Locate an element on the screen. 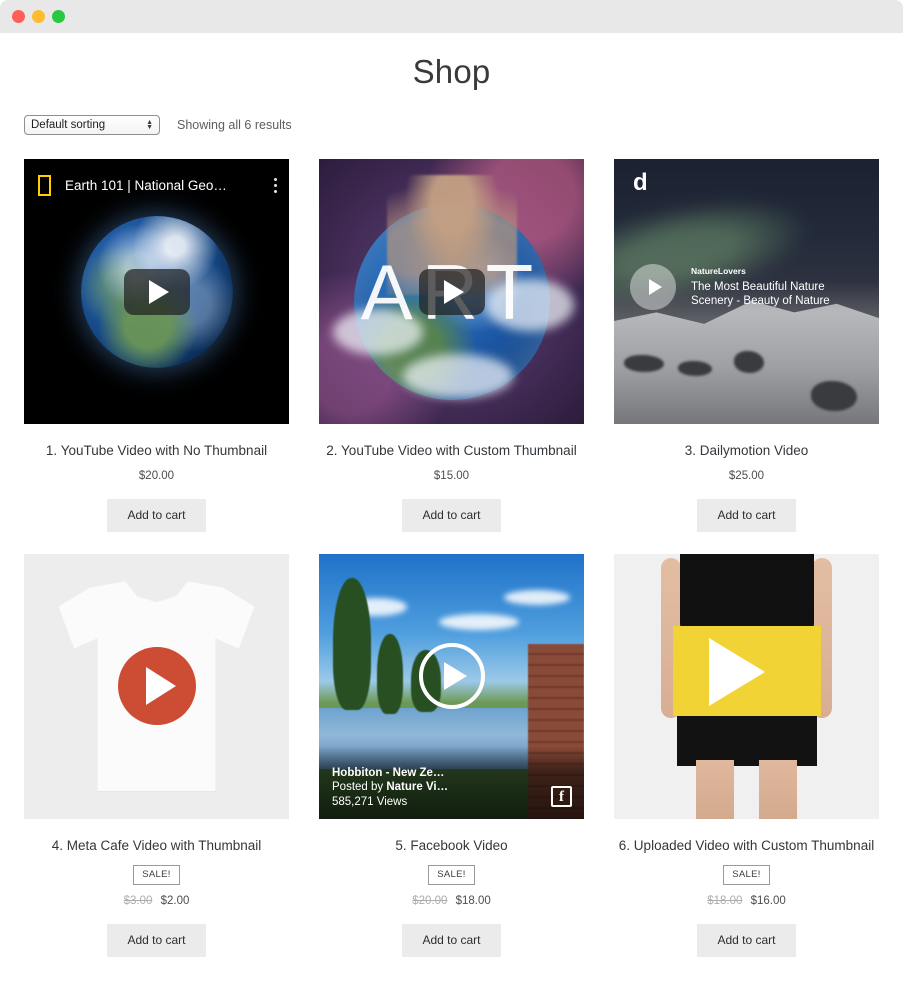 This screenshot has height=992, width=903. red-circle-play-icon is located at coordinates (156, 686).